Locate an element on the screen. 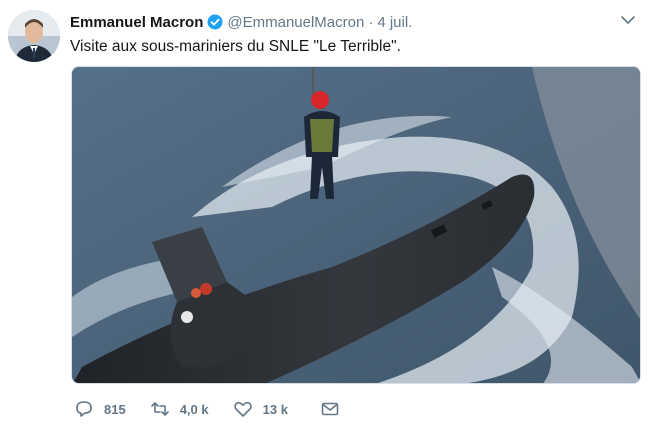 The height and width of the screenshot is (428, 650). avatar-image is located at coordinates (34, 36).